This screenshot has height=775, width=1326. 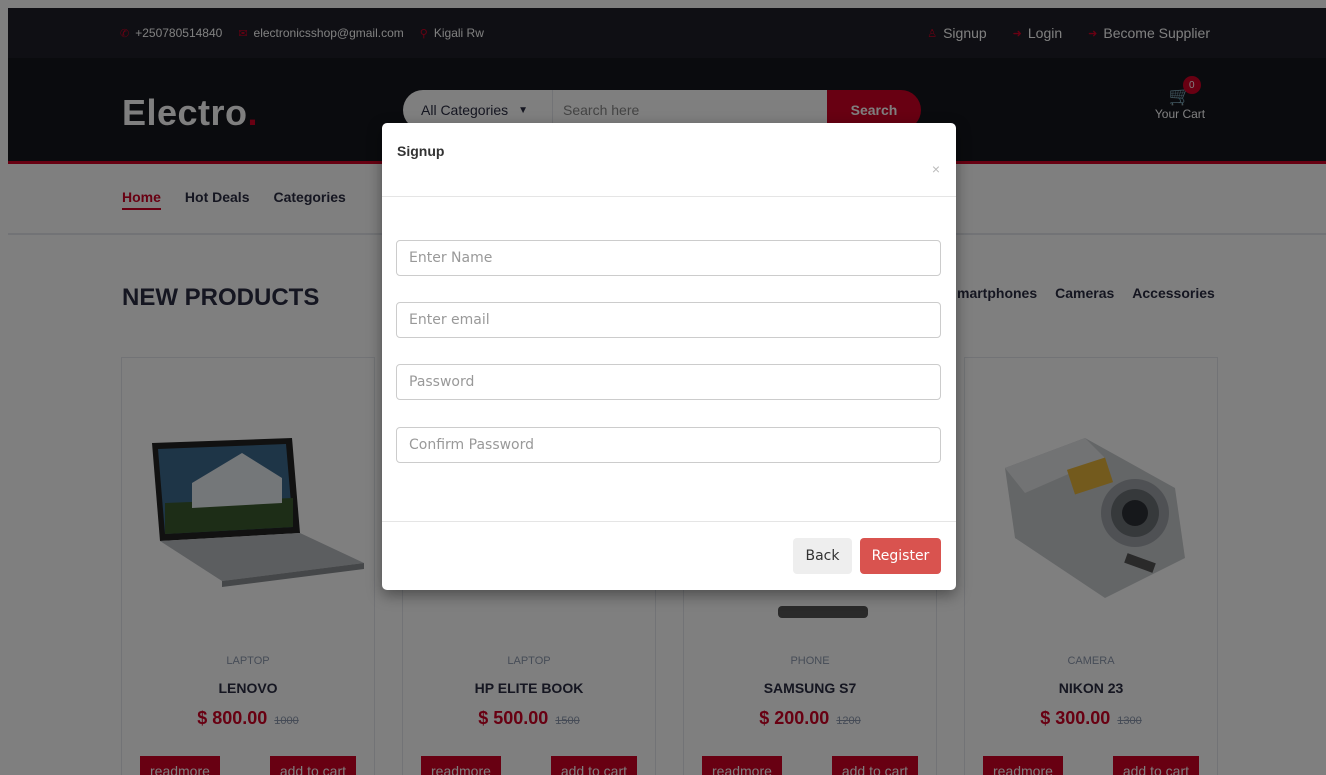 What do you see at coordinates (668, 320) in the screenshot?
I see `email-field: Enter email` at bounding box center [668, 320].